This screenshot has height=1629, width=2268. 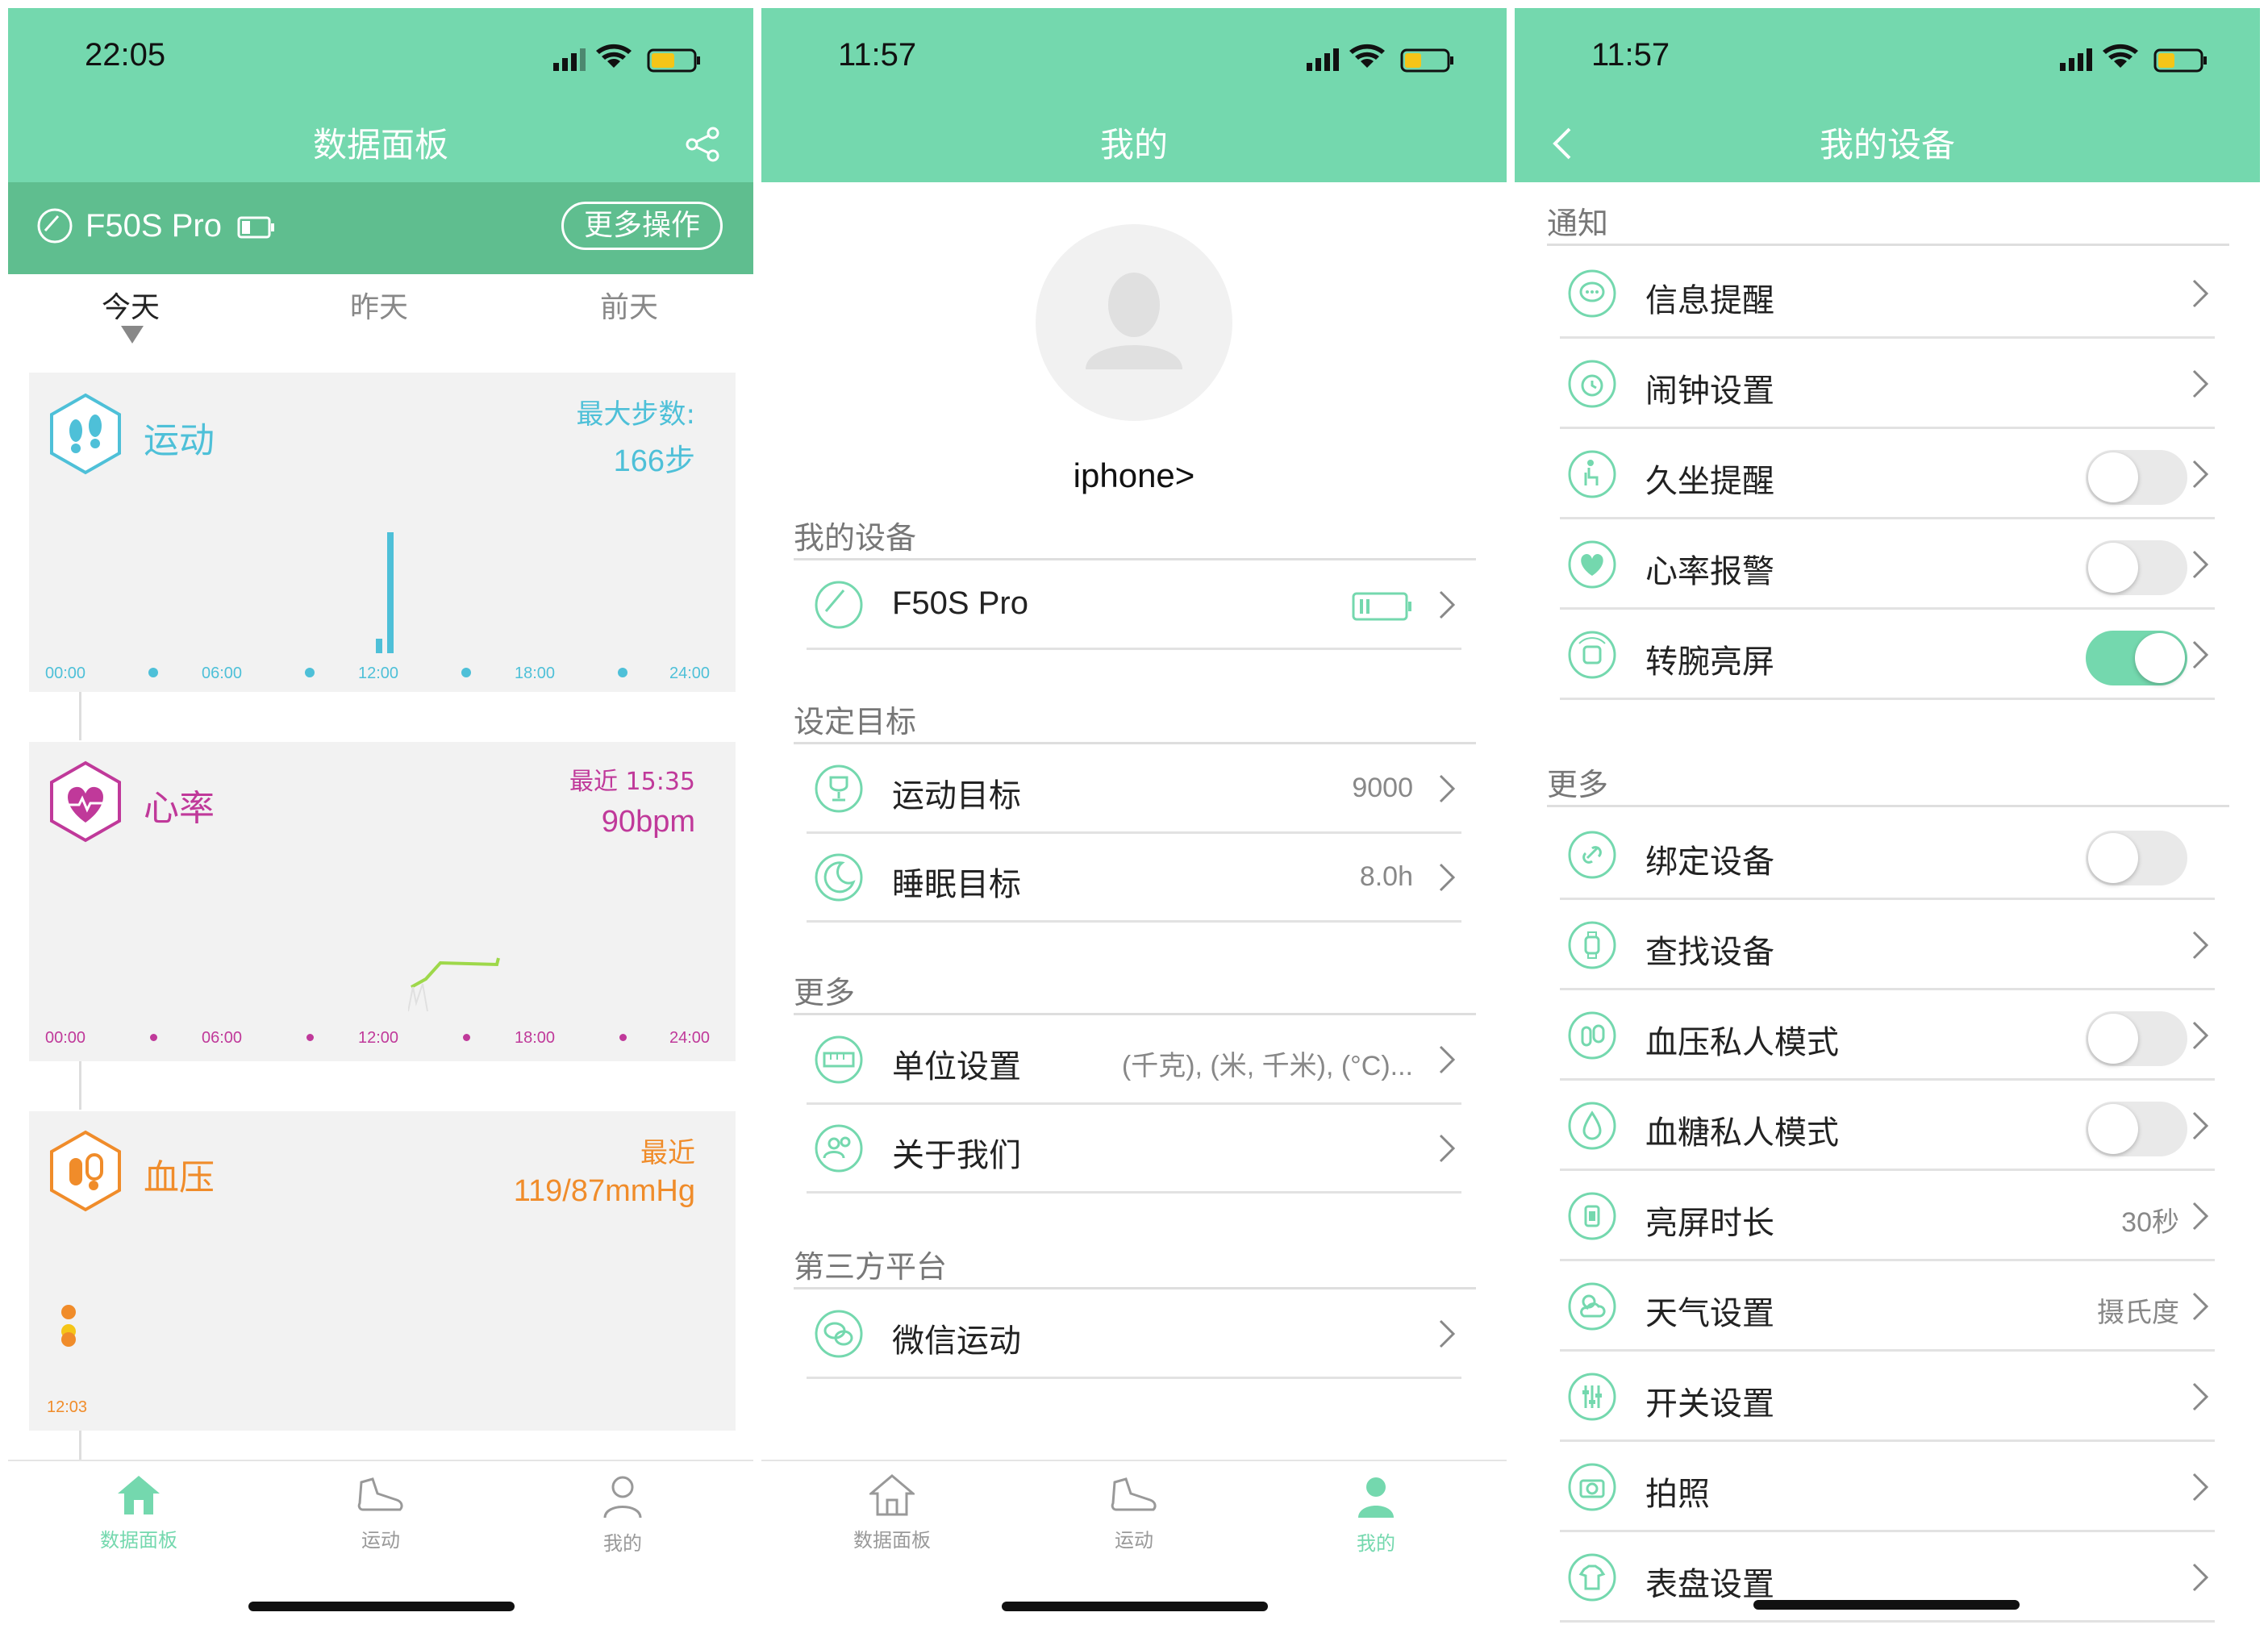 I want to click on goal-label: 运动目标, so click(x=956, y=796).